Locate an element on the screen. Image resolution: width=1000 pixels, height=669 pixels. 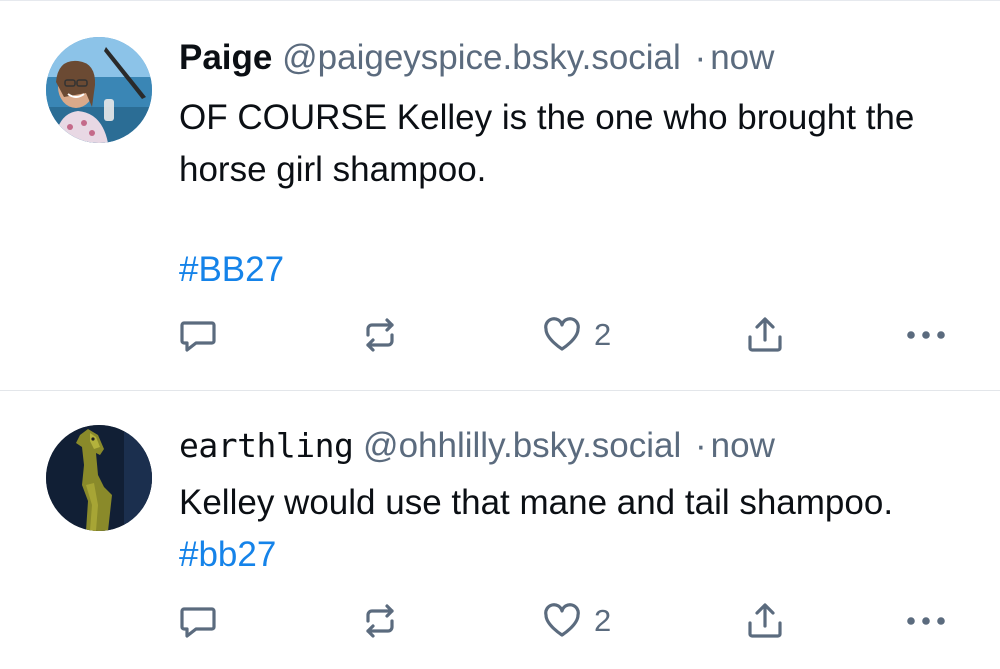
post-header: Paige @paigeyspice.bsky.social · now is located at coordinates (476, 58).